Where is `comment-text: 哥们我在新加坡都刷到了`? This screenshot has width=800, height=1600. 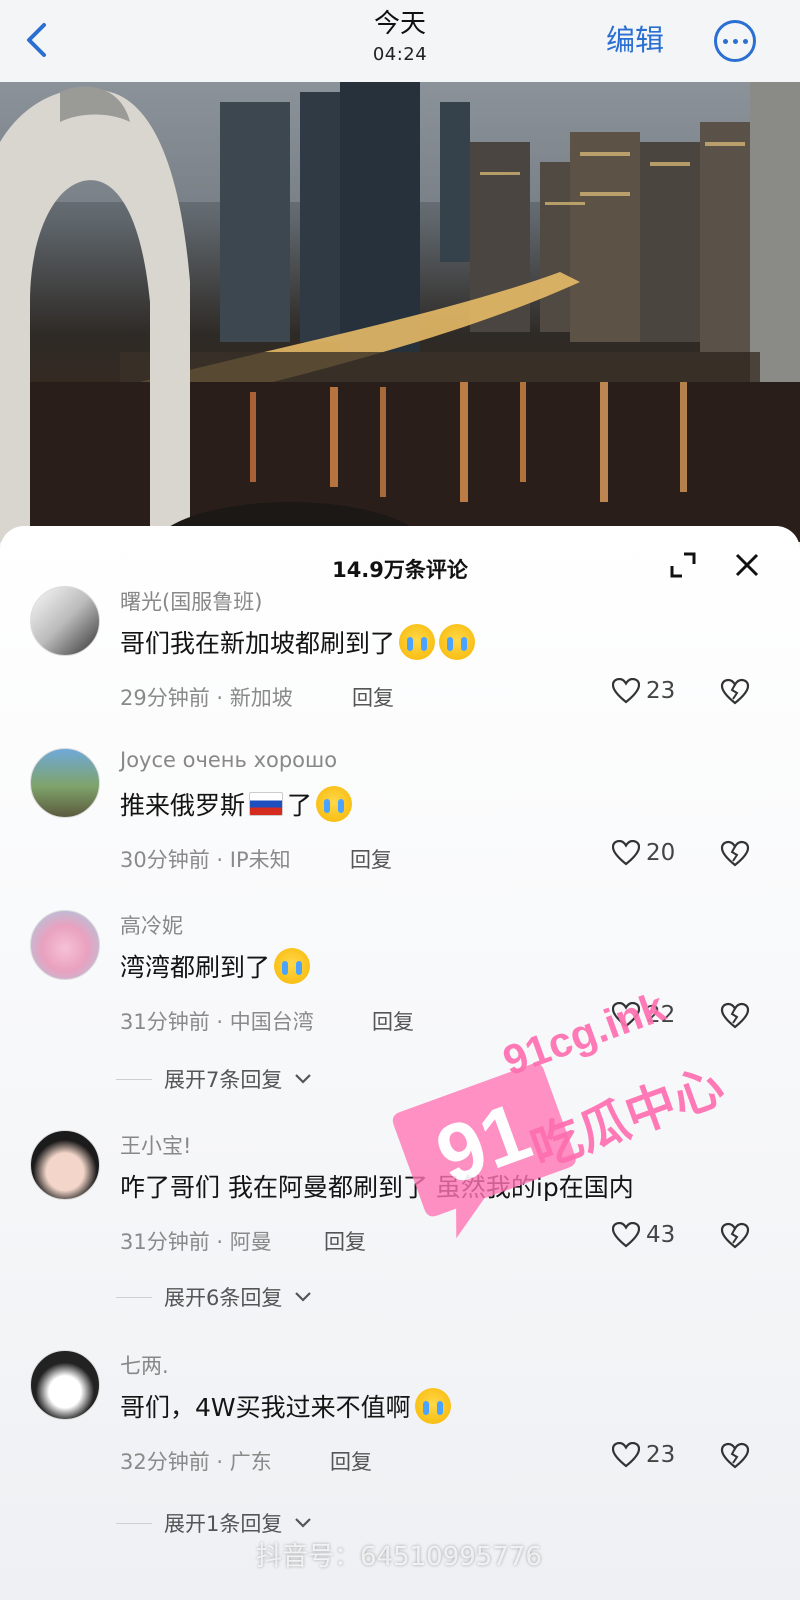 comment-text: 哥们我在新加坡都刷到了 is located at coordinates (258, 643).